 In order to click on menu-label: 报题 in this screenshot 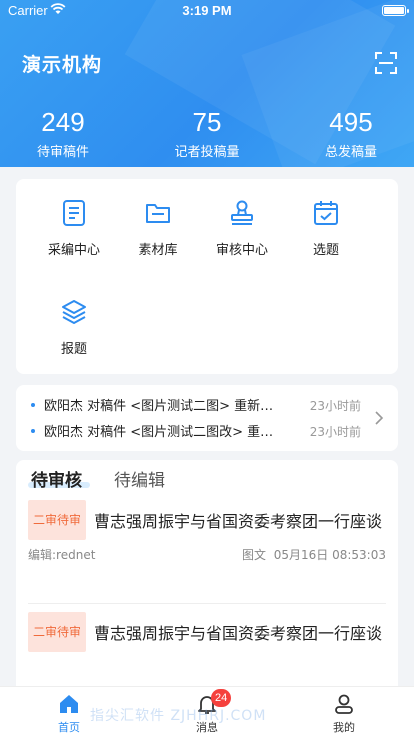, I will do `click(73, 349)`.